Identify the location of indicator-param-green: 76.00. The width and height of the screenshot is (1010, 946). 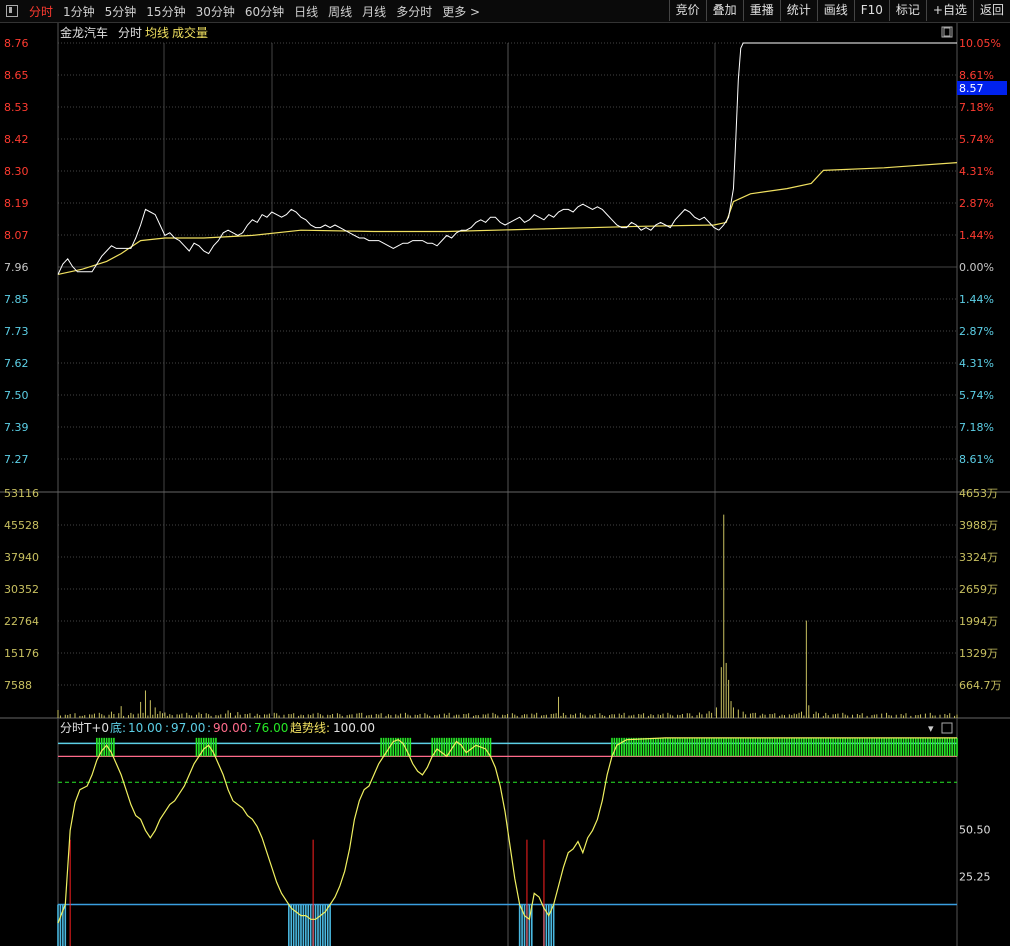
(271, 728).